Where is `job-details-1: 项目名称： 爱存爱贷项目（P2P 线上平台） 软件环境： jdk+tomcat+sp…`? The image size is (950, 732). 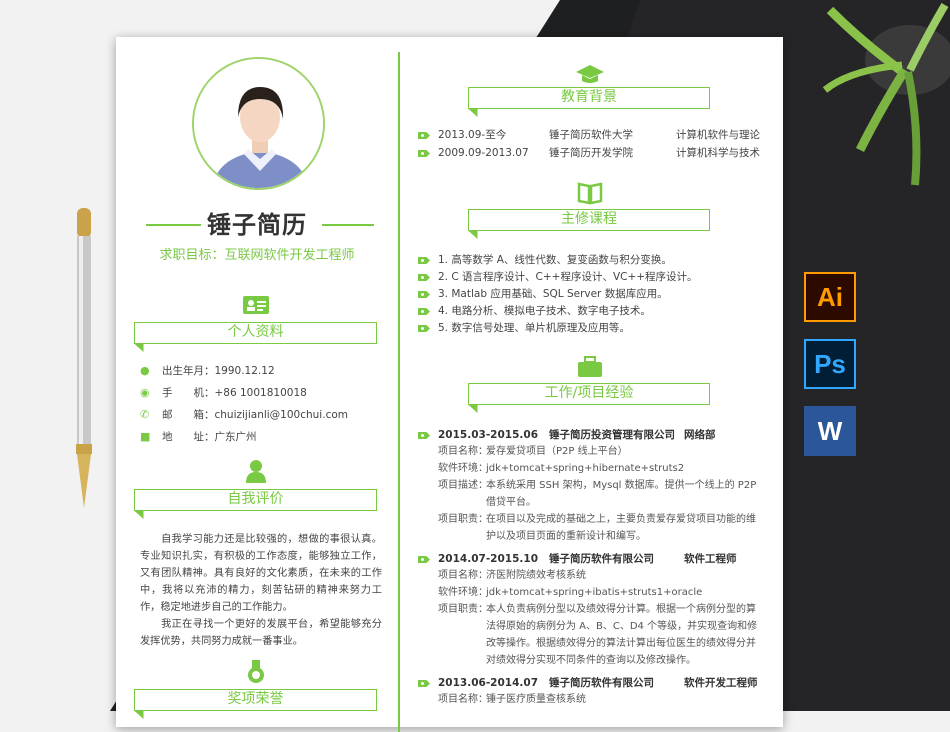
job-details-1: 项目名称： 爱存爱贷项目（P2P 线上平台） 软件环境： jdk+tomcat+sp… is located at coordinates (597, 494).